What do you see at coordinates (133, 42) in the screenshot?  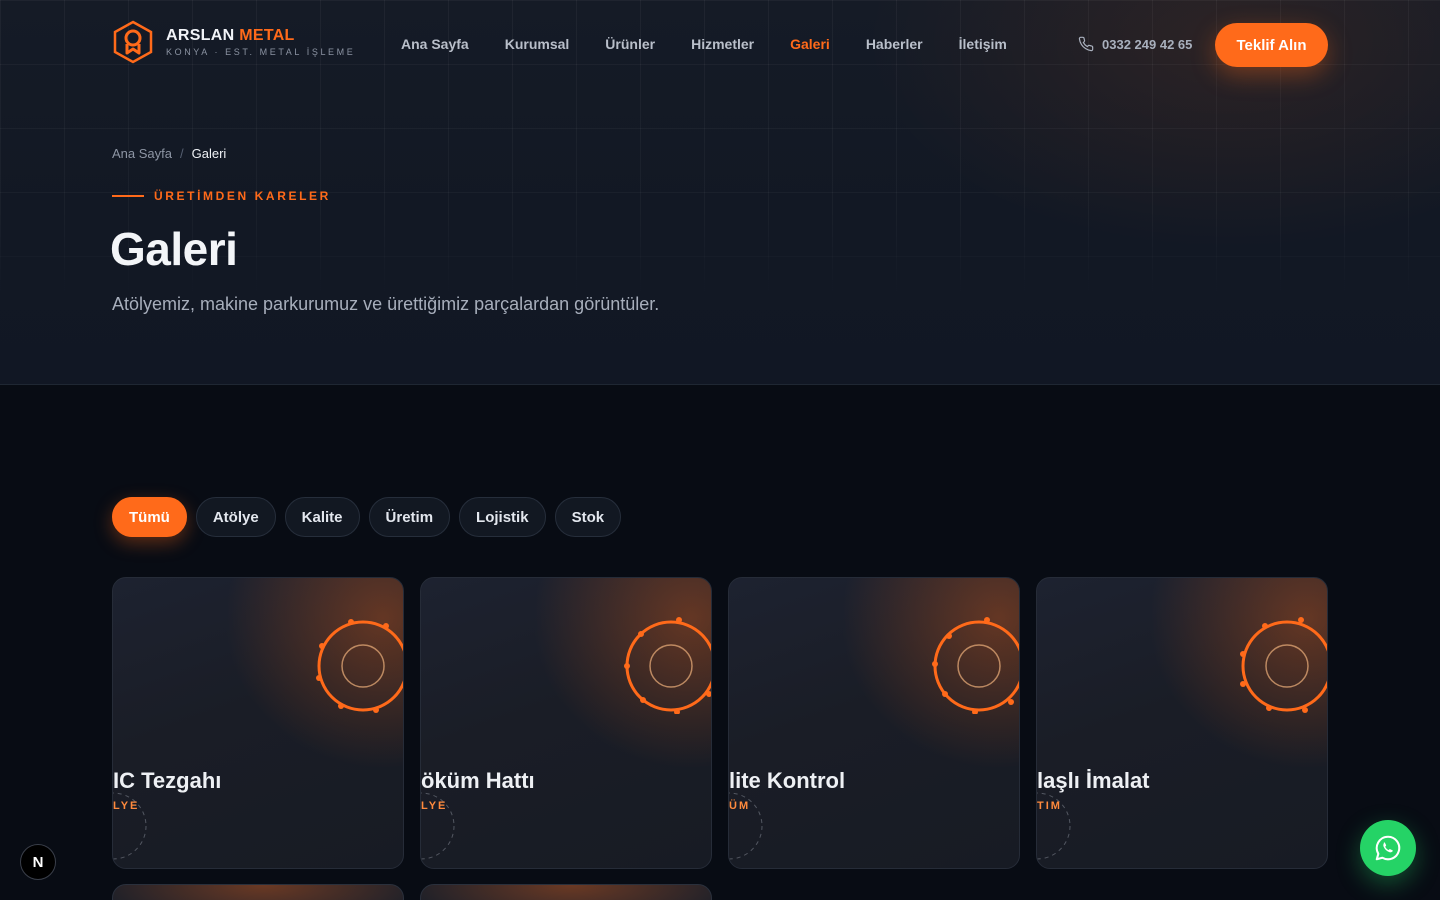 I see `logo-hexagon-icon` at bounding box center [133, 42].